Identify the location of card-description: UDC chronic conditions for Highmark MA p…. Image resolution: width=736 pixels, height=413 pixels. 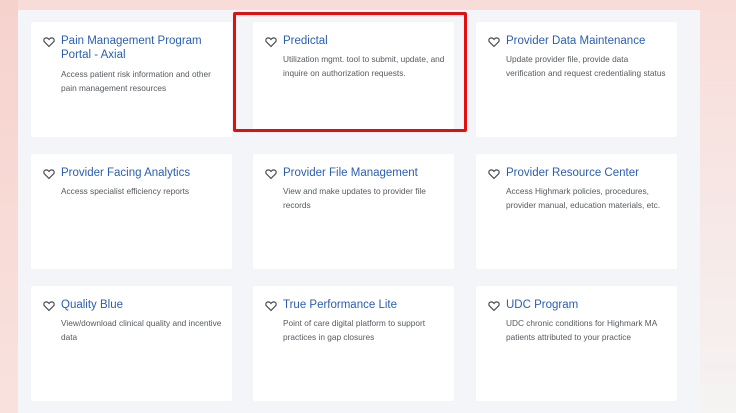
(581, 330).